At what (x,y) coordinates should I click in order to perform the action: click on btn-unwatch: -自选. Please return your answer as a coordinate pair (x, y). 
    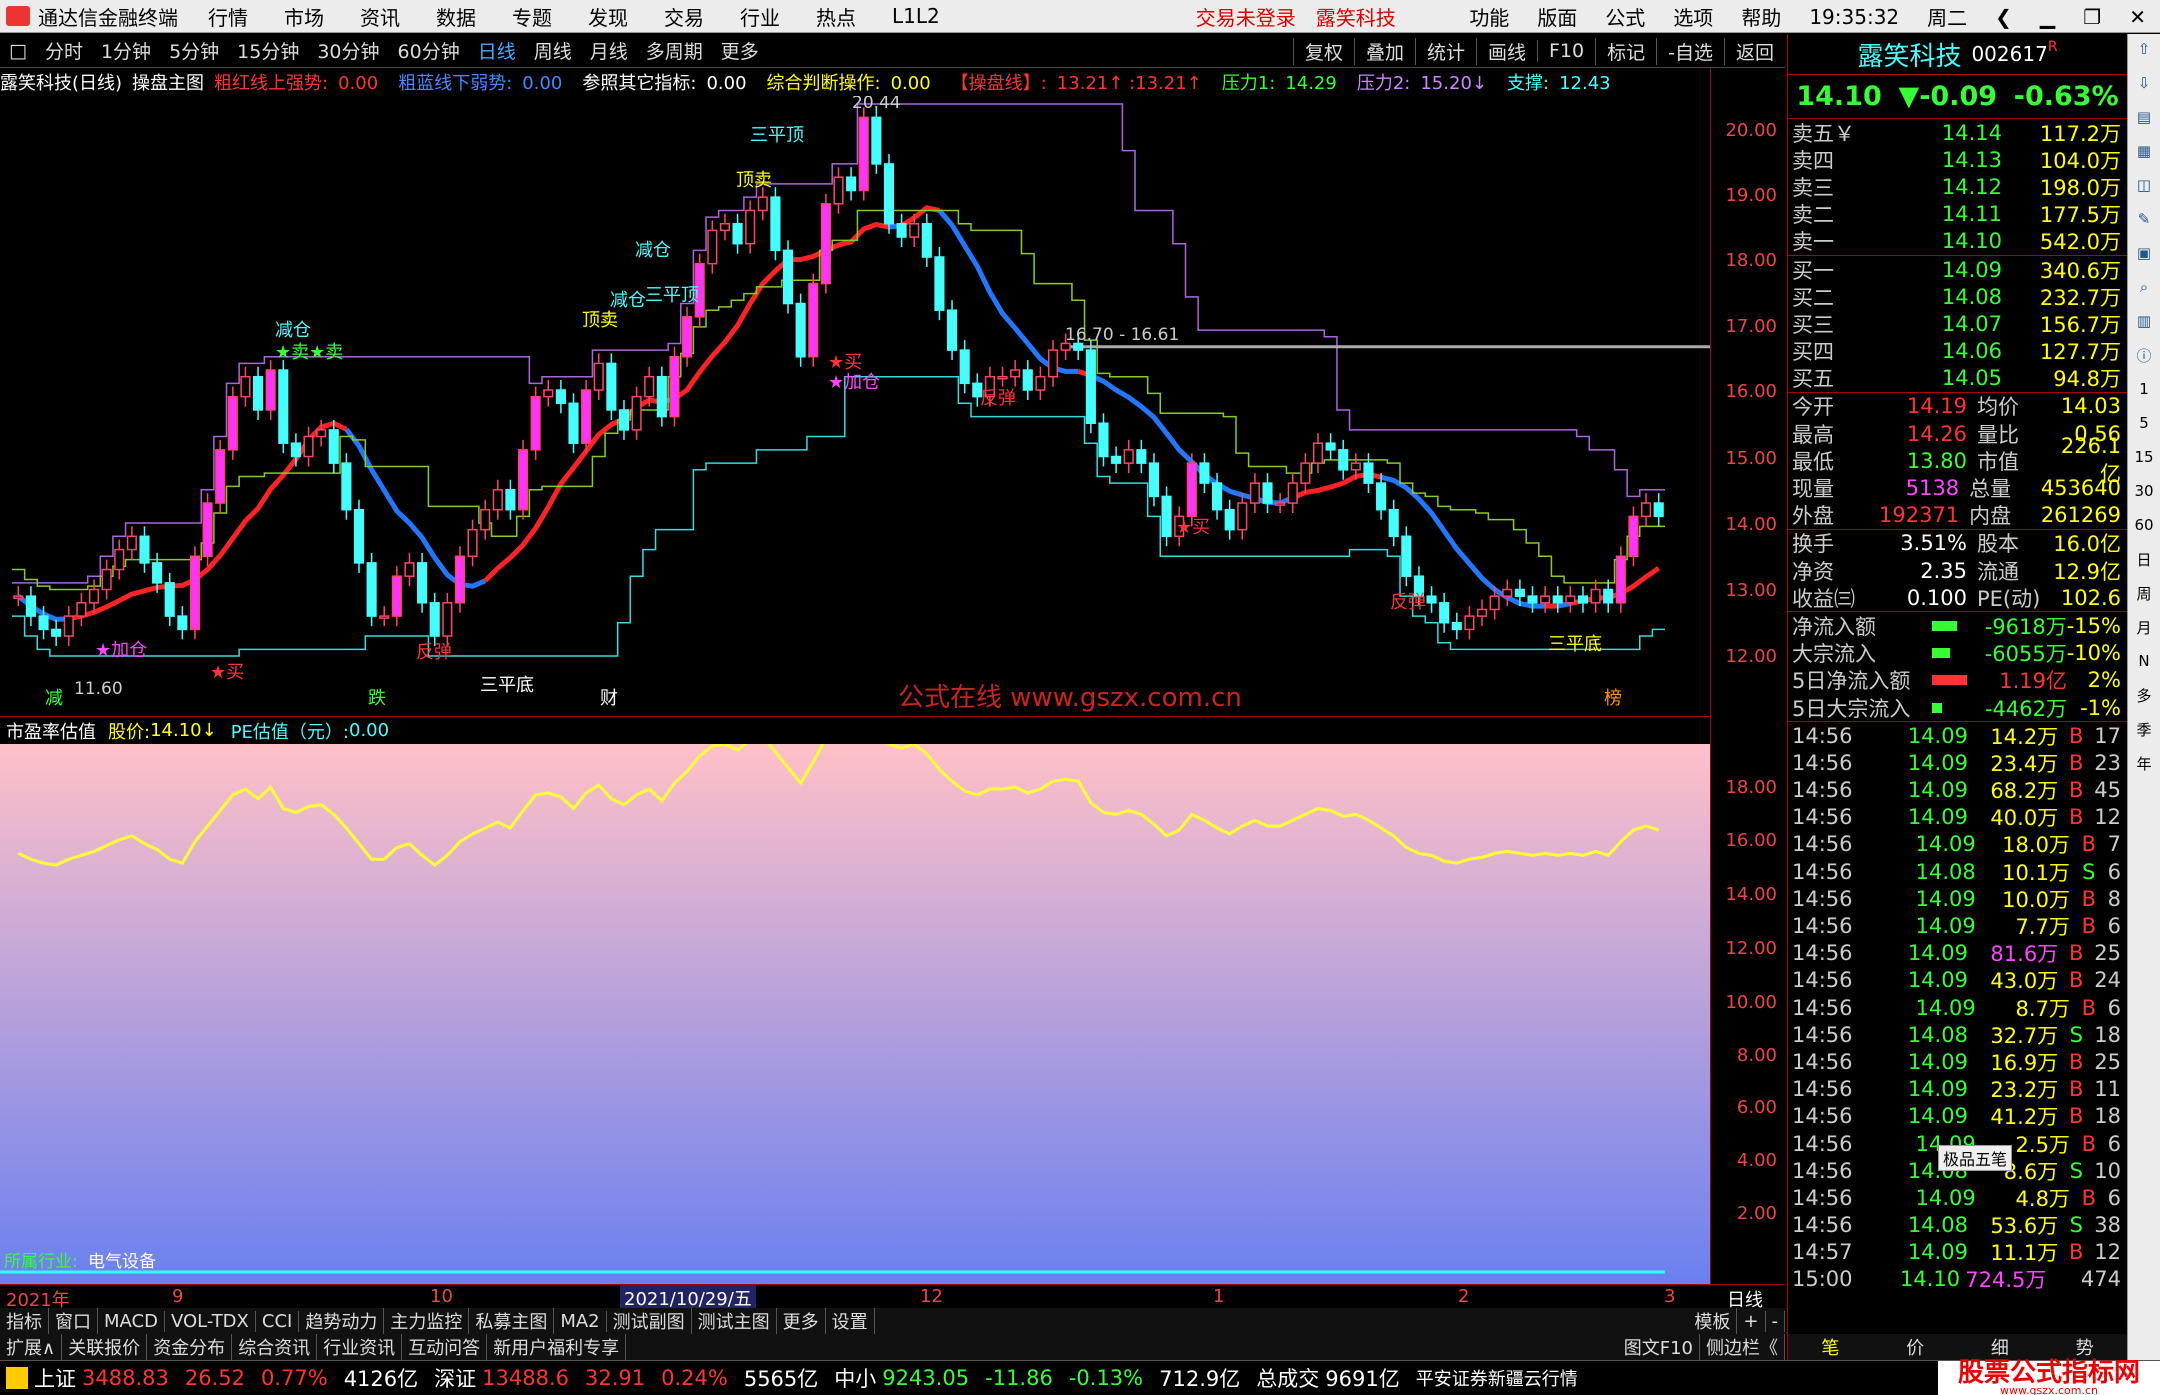
    Looking at the image, I should click on (1690, 51).